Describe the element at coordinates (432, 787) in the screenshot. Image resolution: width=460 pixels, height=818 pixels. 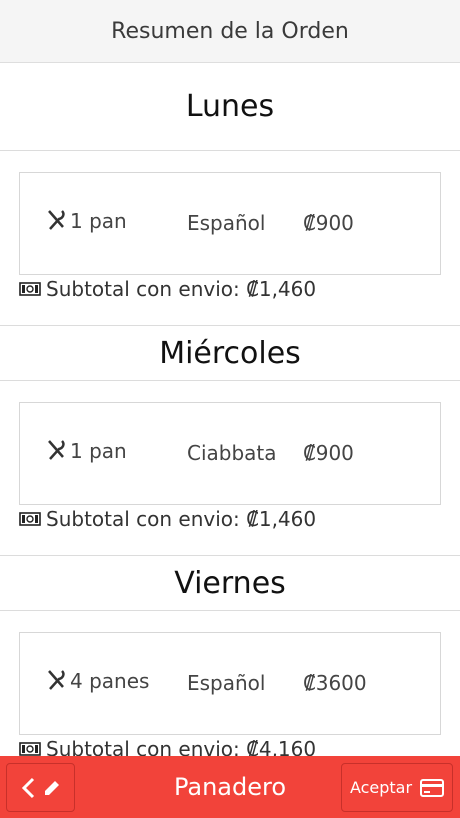
I see `credit-card-icon` at that location.